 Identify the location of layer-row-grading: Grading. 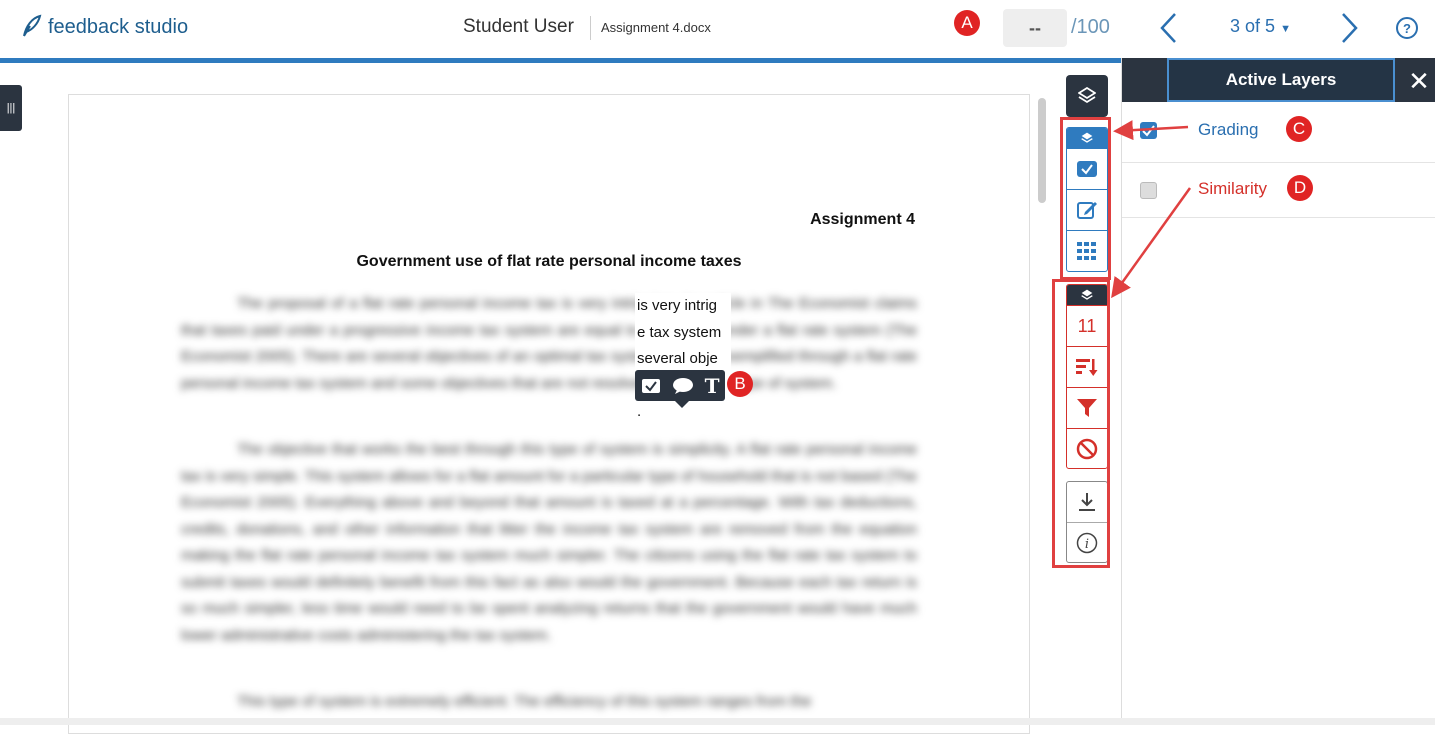
(1278, 132).